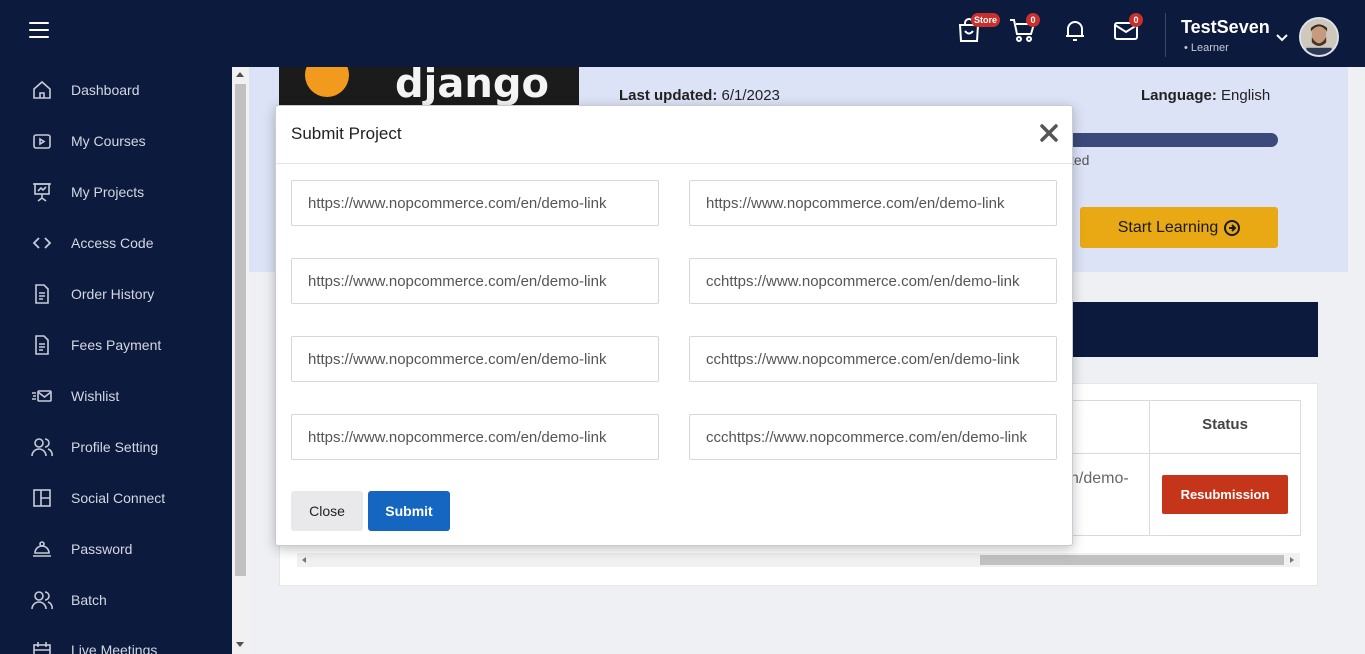 This screenshot has height=654, width=1365. What do you see at coordinates (1179, 95) in the screenshot?
I see `language-label: Language:` at bounding box center [1179, 95].